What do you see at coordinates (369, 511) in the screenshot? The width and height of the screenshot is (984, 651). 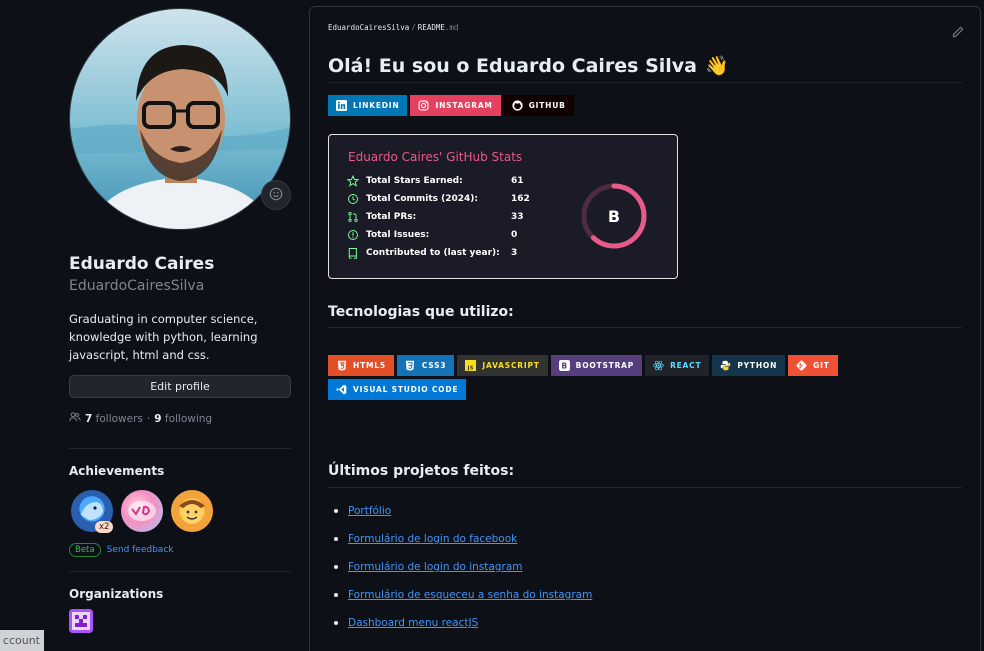 I see `project-link: Portfólio` at bounding box center [369, 511].